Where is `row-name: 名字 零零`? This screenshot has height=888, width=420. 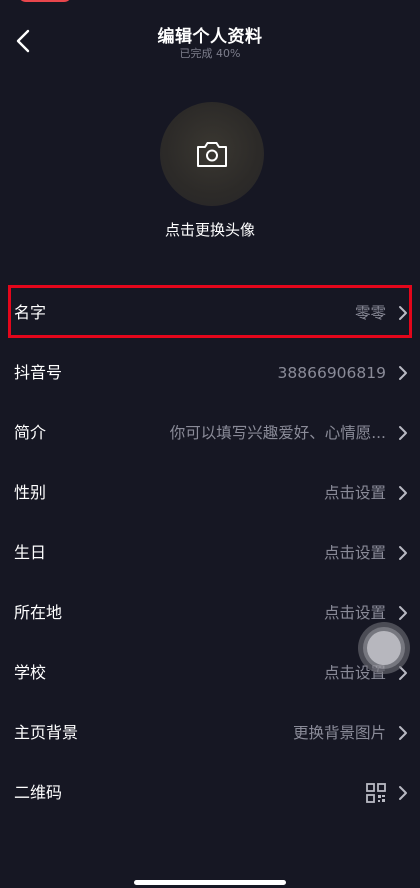 row-name: 名字 零零 is located at coordinates (210, 313).